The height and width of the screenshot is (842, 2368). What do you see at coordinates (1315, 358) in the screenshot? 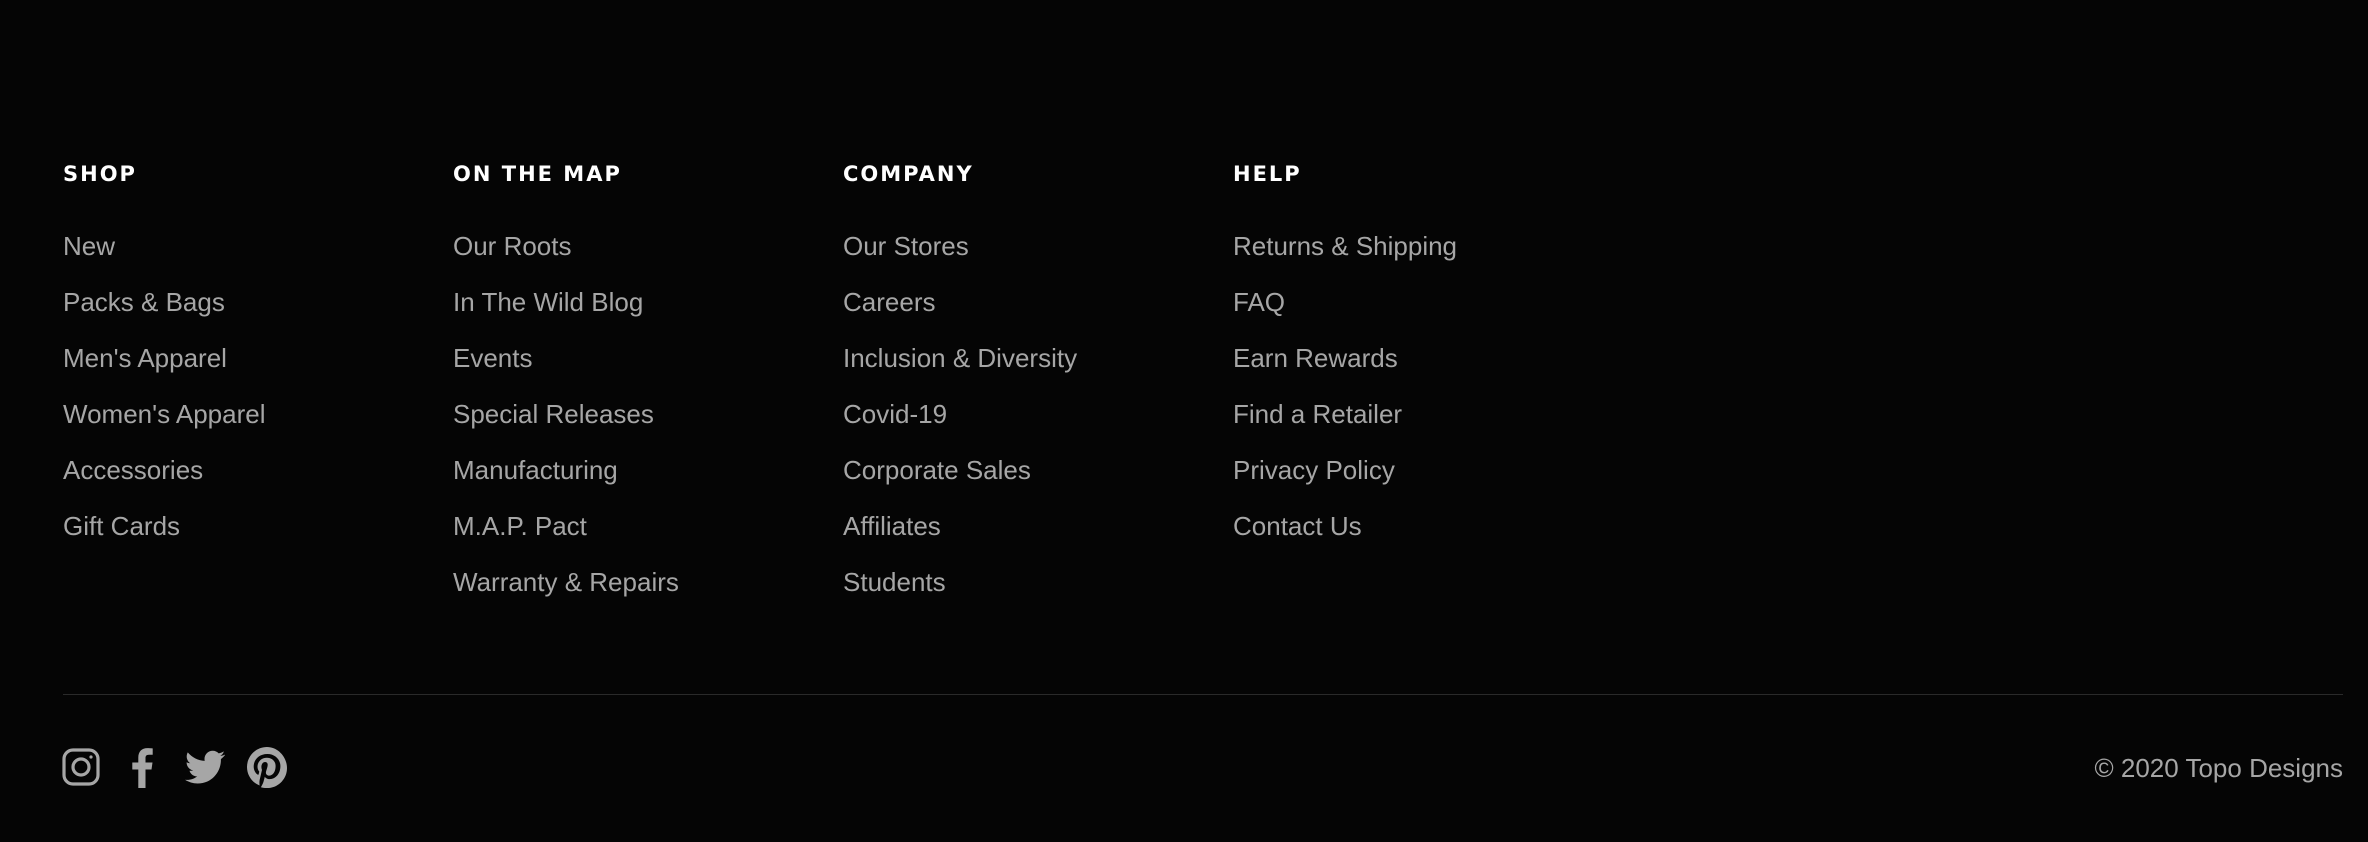
I see `footer-link-earn-rewards: Earn Rewards` at bounding box center [1315, 358].